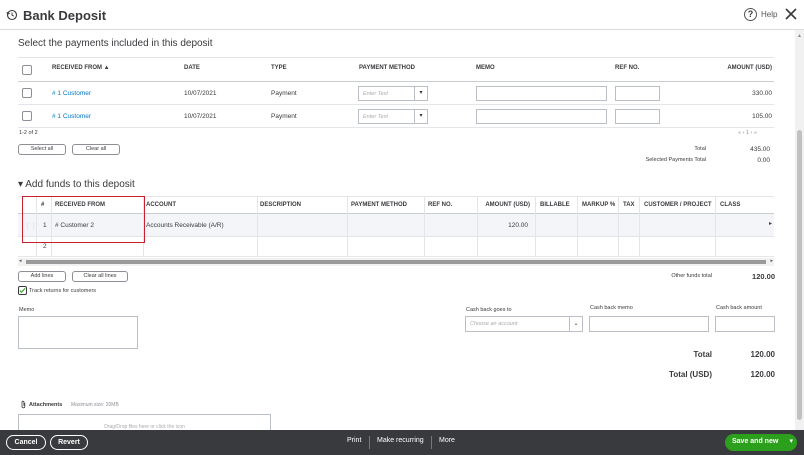  I want to click on payments-total-label: Total, so click(700, 149).